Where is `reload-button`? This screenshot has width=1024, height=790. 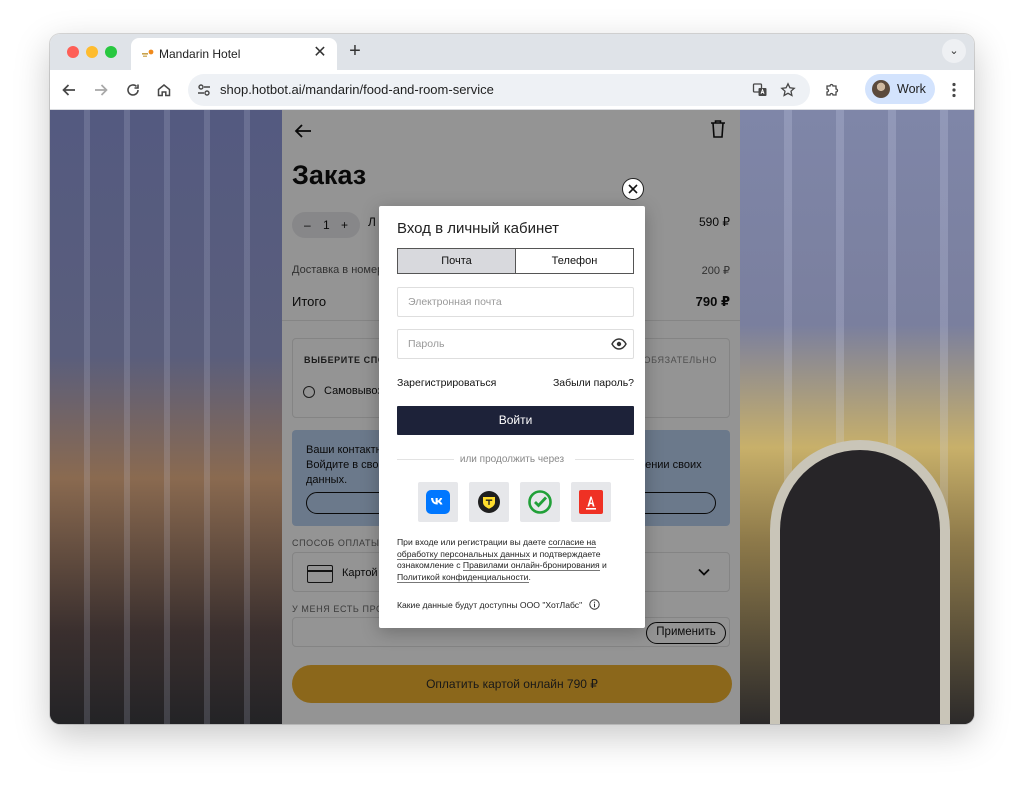 reload-button is located at coordinates (133, 90).